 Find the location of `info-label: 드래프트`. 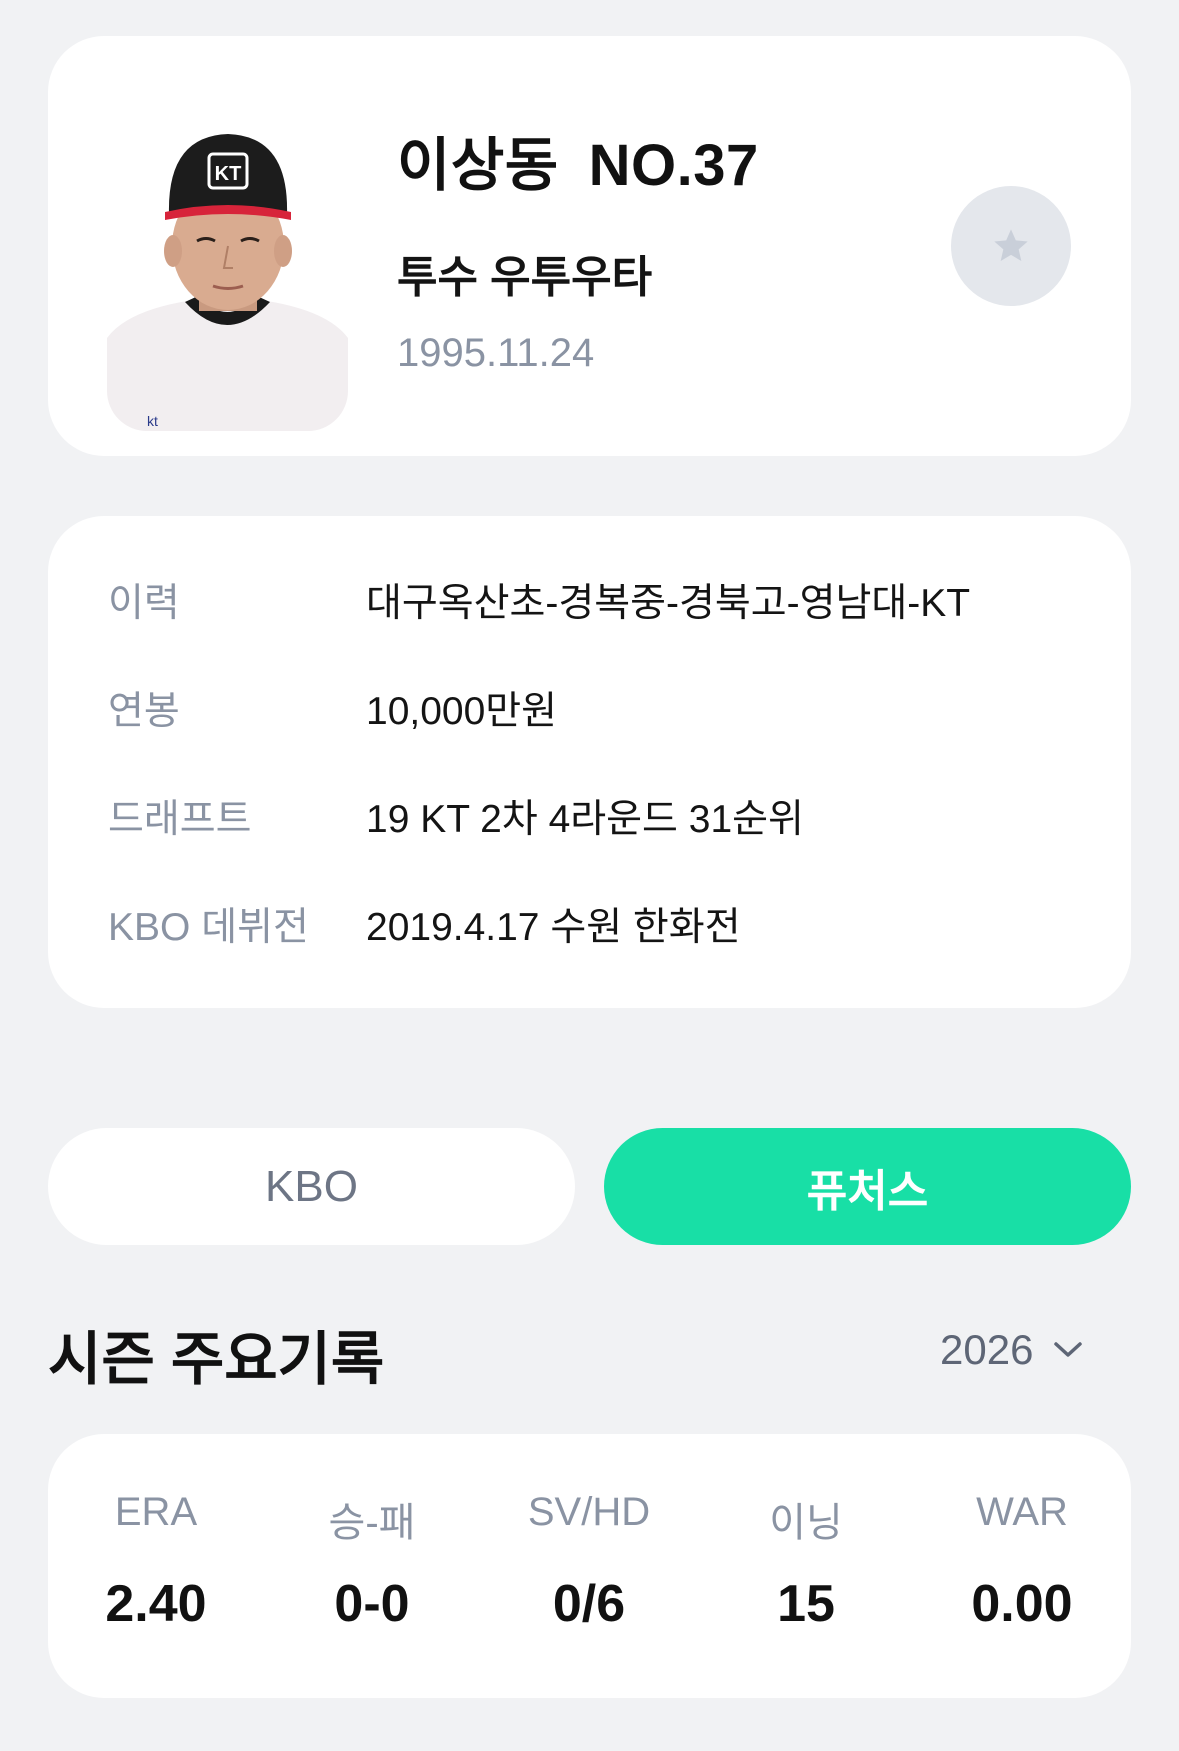

info-label: 드래프트 is located at coordinates (180, 819).